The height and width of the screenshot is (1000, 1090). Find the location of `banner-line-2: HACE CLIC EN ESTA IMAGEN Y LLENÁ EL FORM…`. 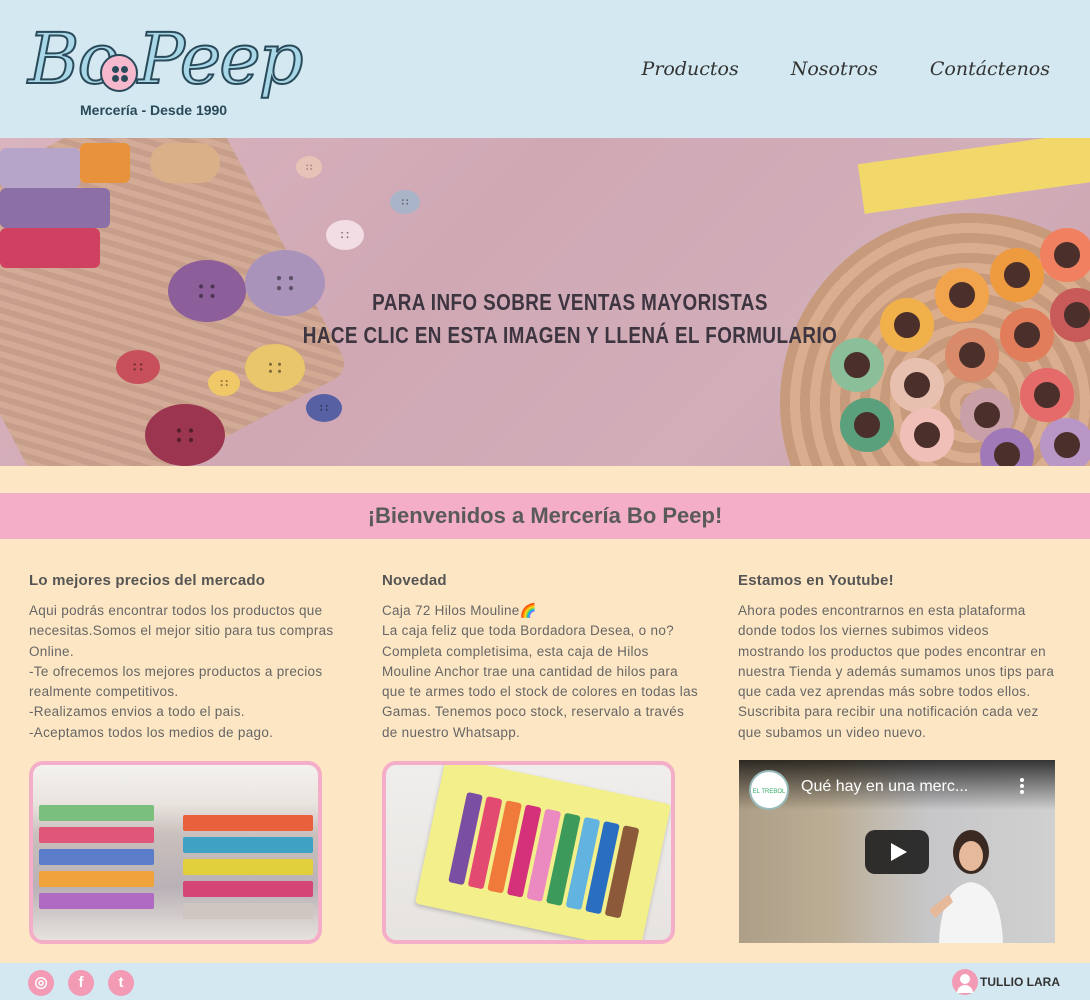

banner-line-2: HACE CLIC EN ESTA IMAGEN Y LLENÁ EL FORM… is located at coordinates (570, 335).